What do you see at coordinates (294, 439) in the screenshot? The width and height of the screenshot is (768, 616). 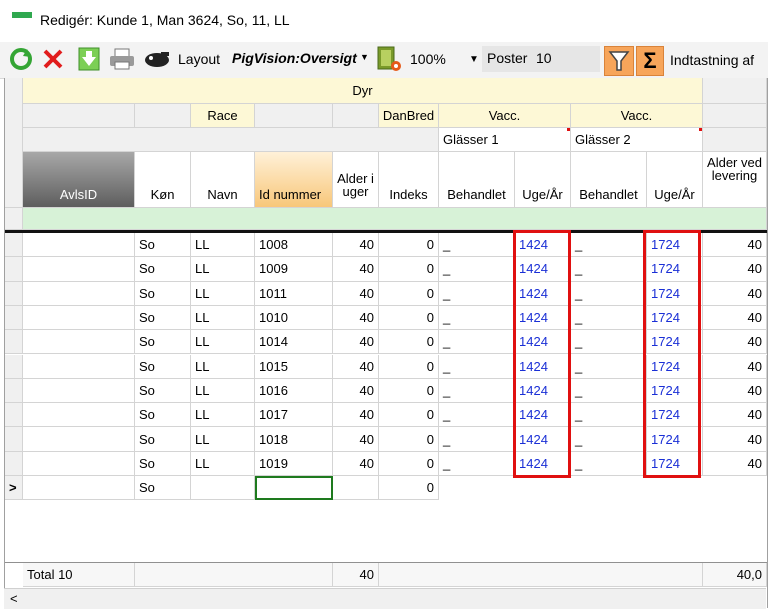 I see `cell-id-nummer: 1018` at bounding box center [294, 439].